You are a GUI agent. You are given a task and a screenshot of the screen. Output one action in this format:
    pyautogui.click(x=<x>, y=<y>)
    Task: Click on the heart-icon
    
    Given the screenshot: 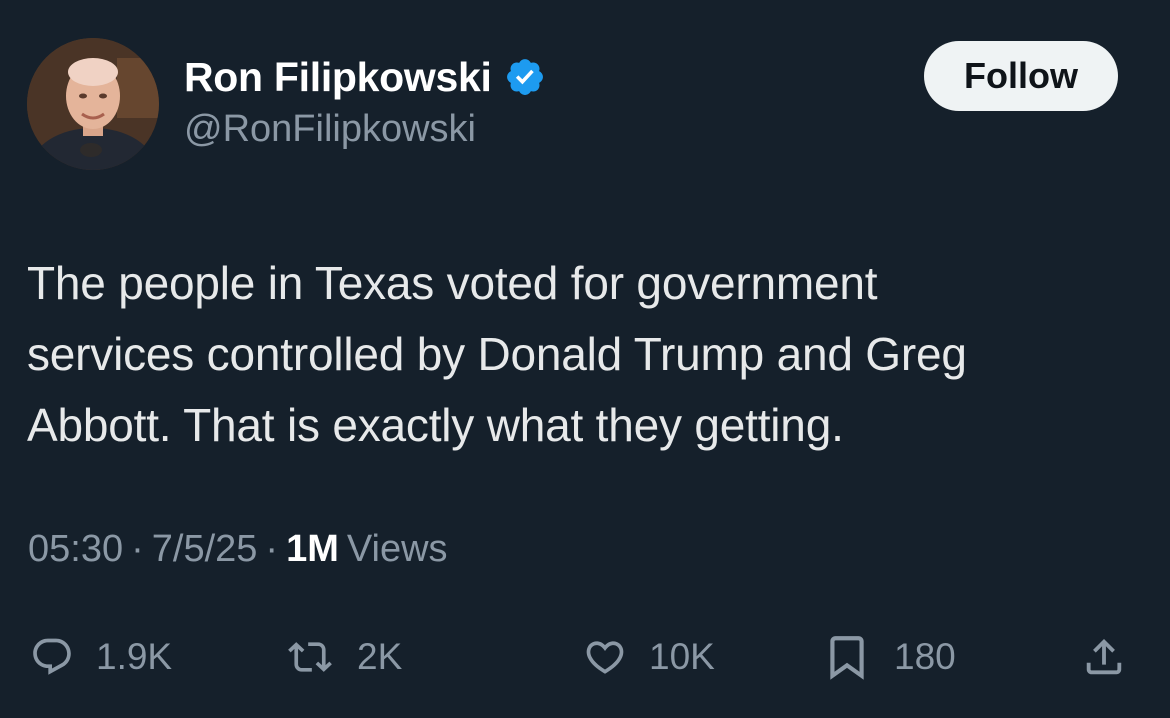 What is the action you would take?
    pyautogui.click(x=605, y=657)
    